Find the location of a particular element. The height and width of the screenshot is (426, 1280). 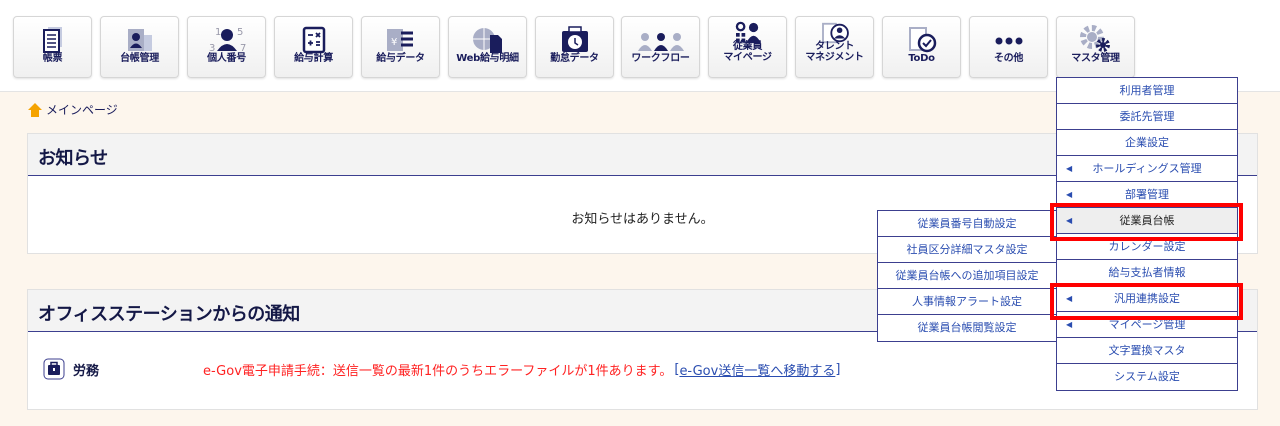

master-menu-item: 委託先管理 is located at coordinates (1147, 117).